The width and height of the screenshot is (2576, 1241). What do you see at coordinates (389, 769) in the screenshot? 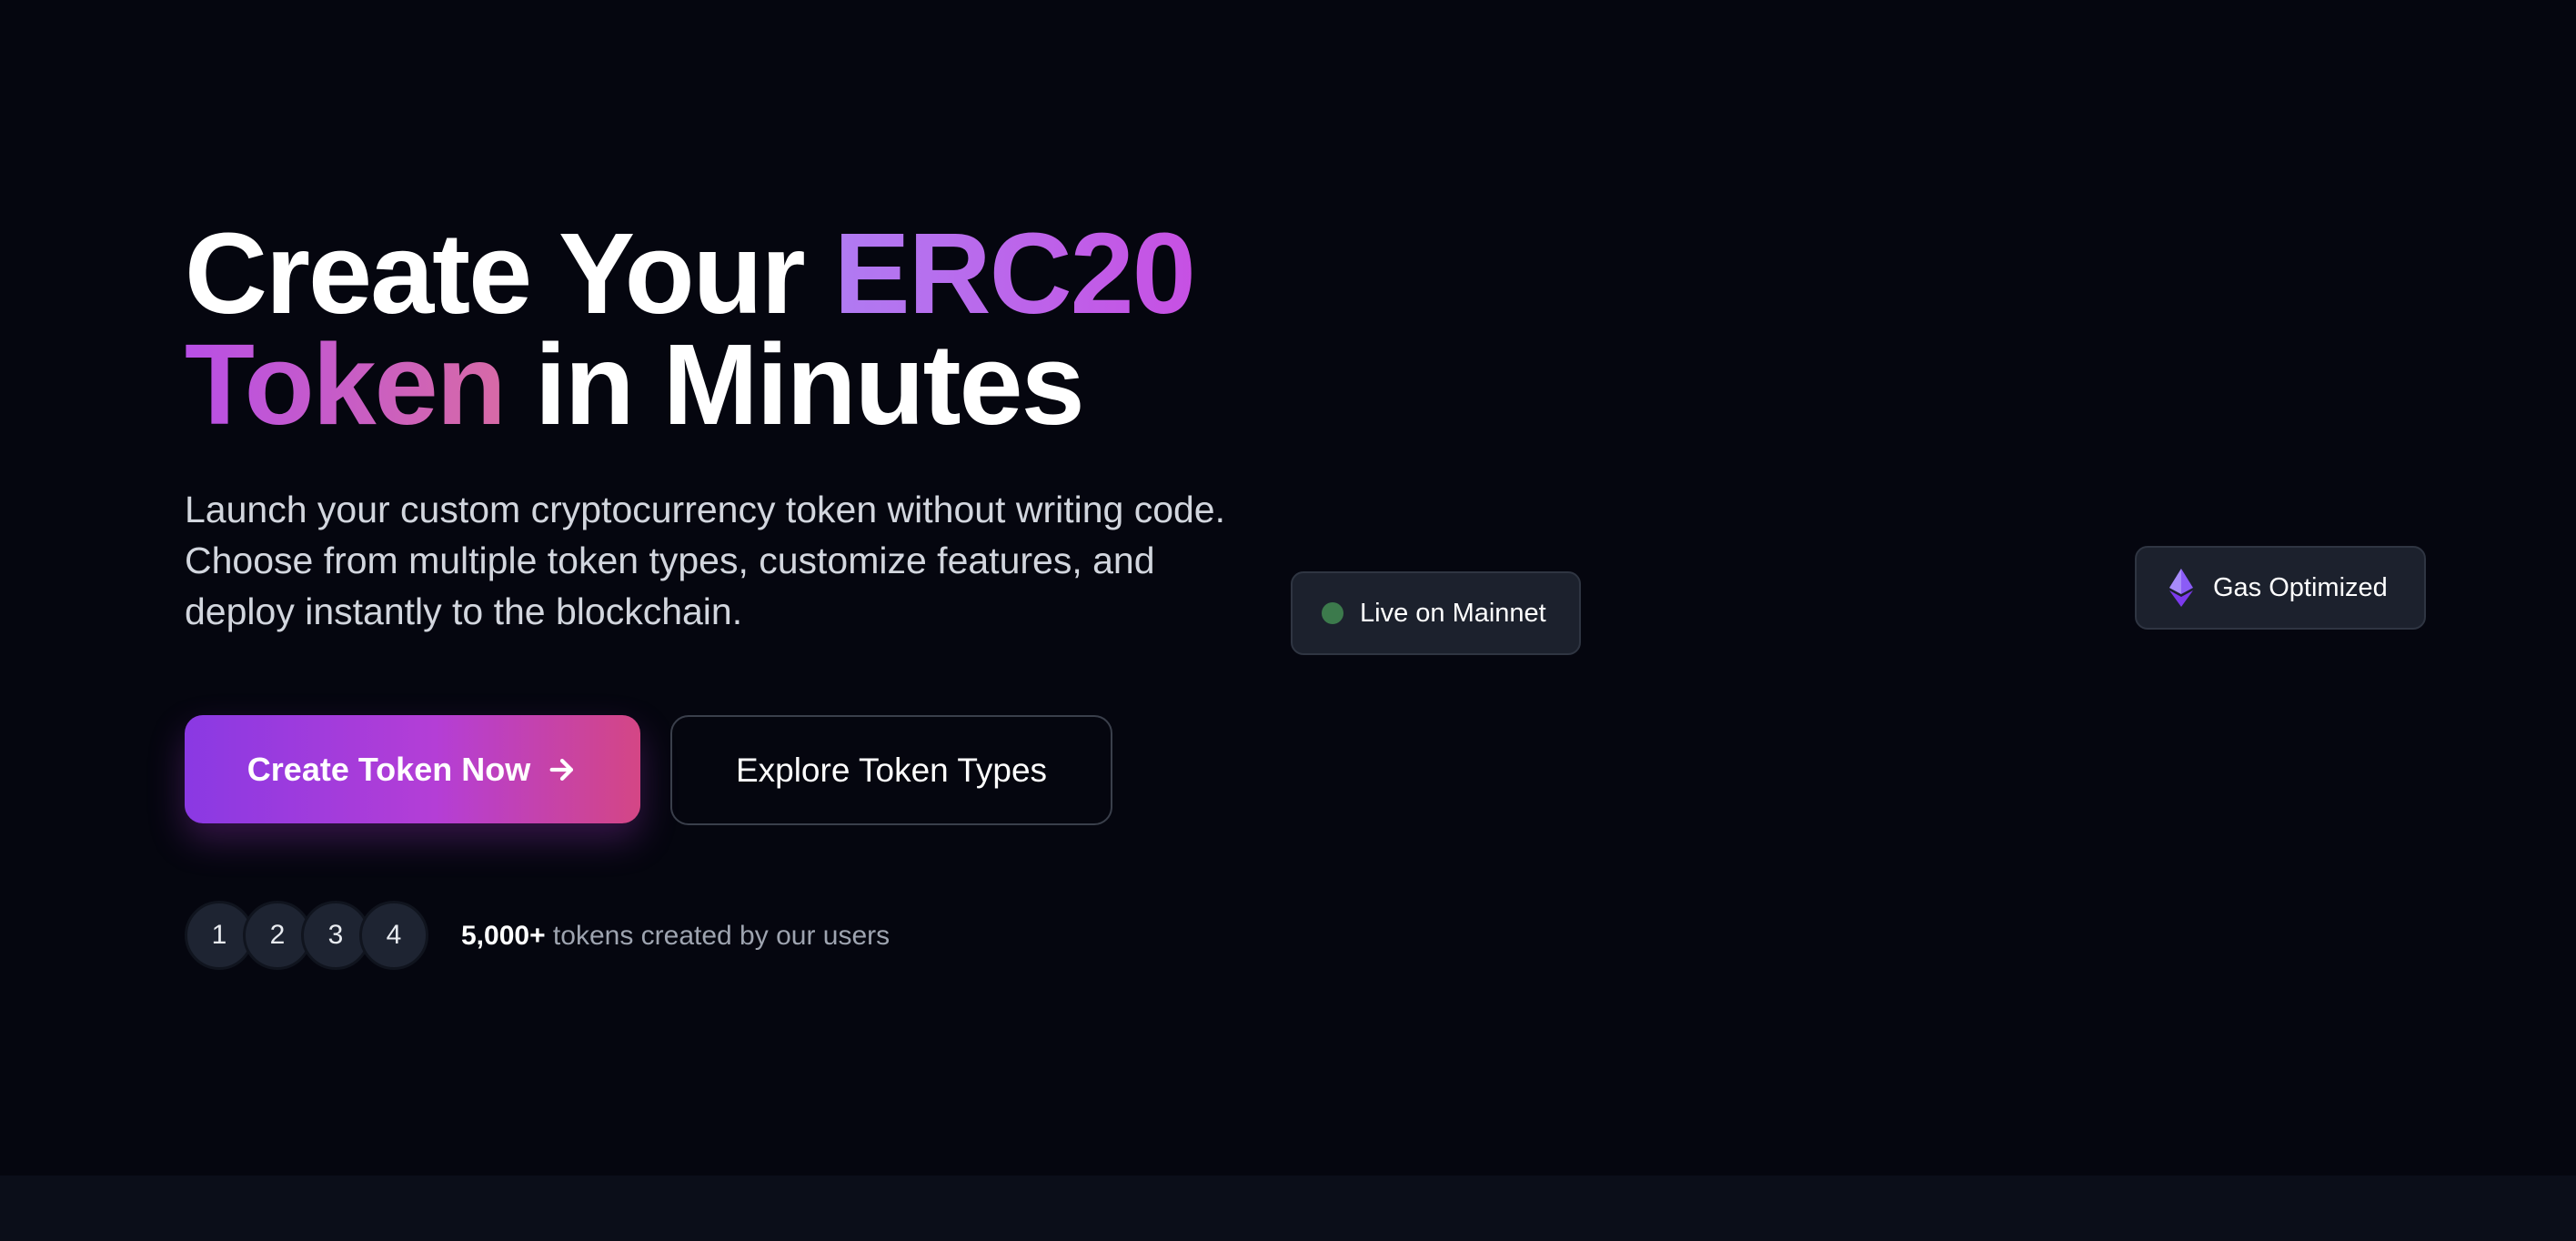
I see `create-token-now-label: Create Token Now` at bounding box center [389, 769].